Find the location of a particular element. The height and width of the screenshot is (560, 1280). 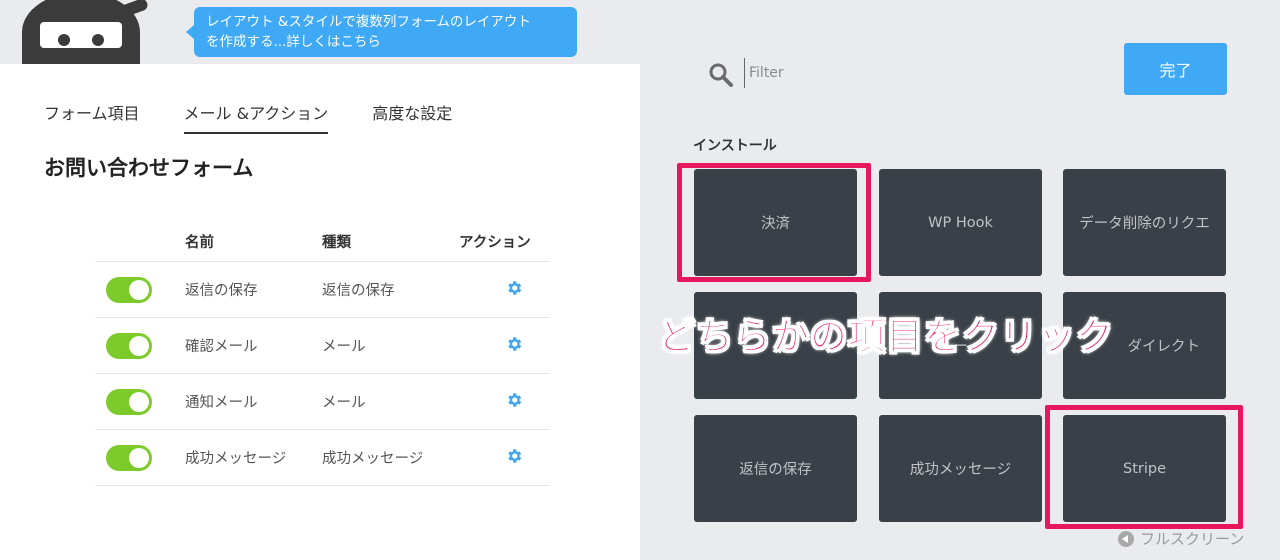

logo-tail is located at coordinates (133, 9).